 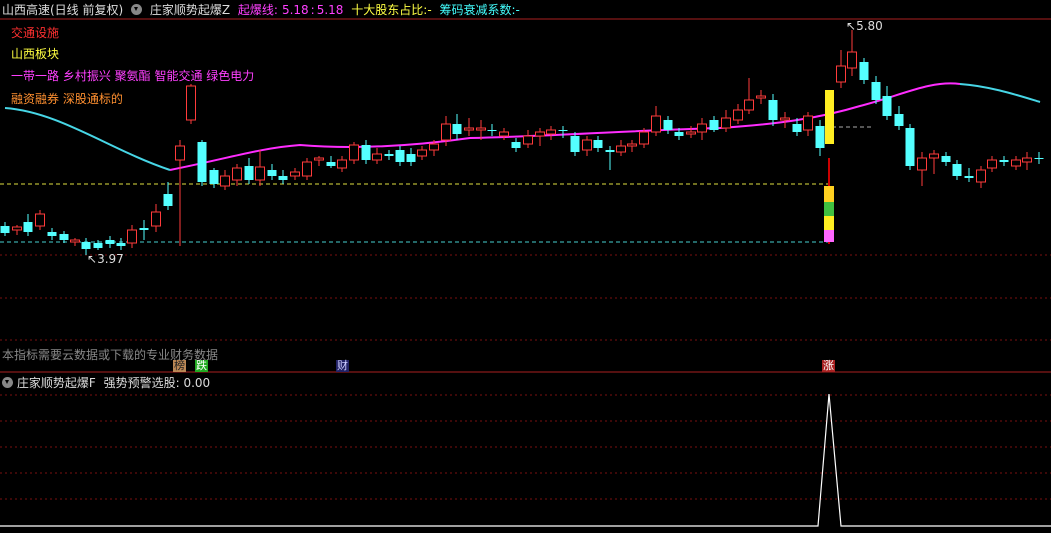 I want to click on low-price-label: ↖3.97, so click(x=105, y=259).